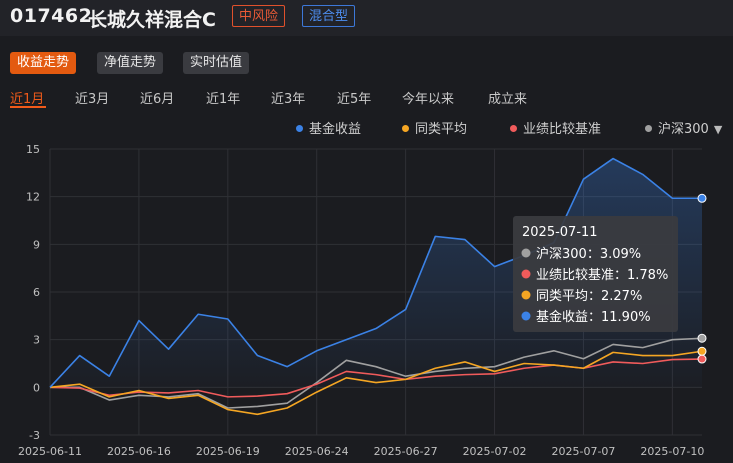 This screenshot has height=463, width=733. I want to click on tab-nav-trend: 净值走势, so click(130, 63).